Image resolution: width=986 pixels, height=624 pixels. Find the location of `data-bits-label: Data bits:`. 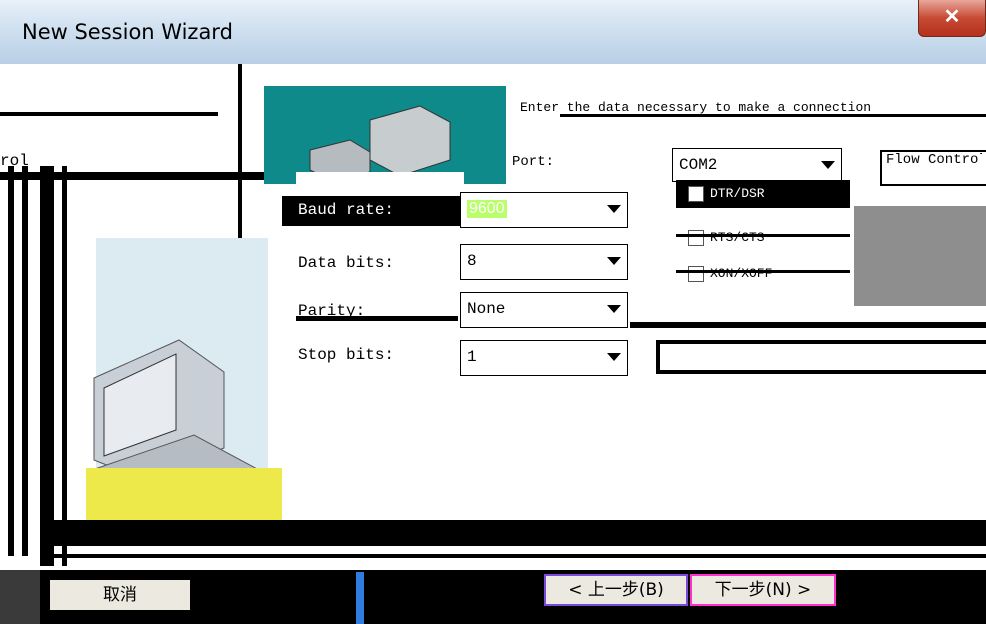

data-bits-label: Data bits: is located at coordinates (346, 263).